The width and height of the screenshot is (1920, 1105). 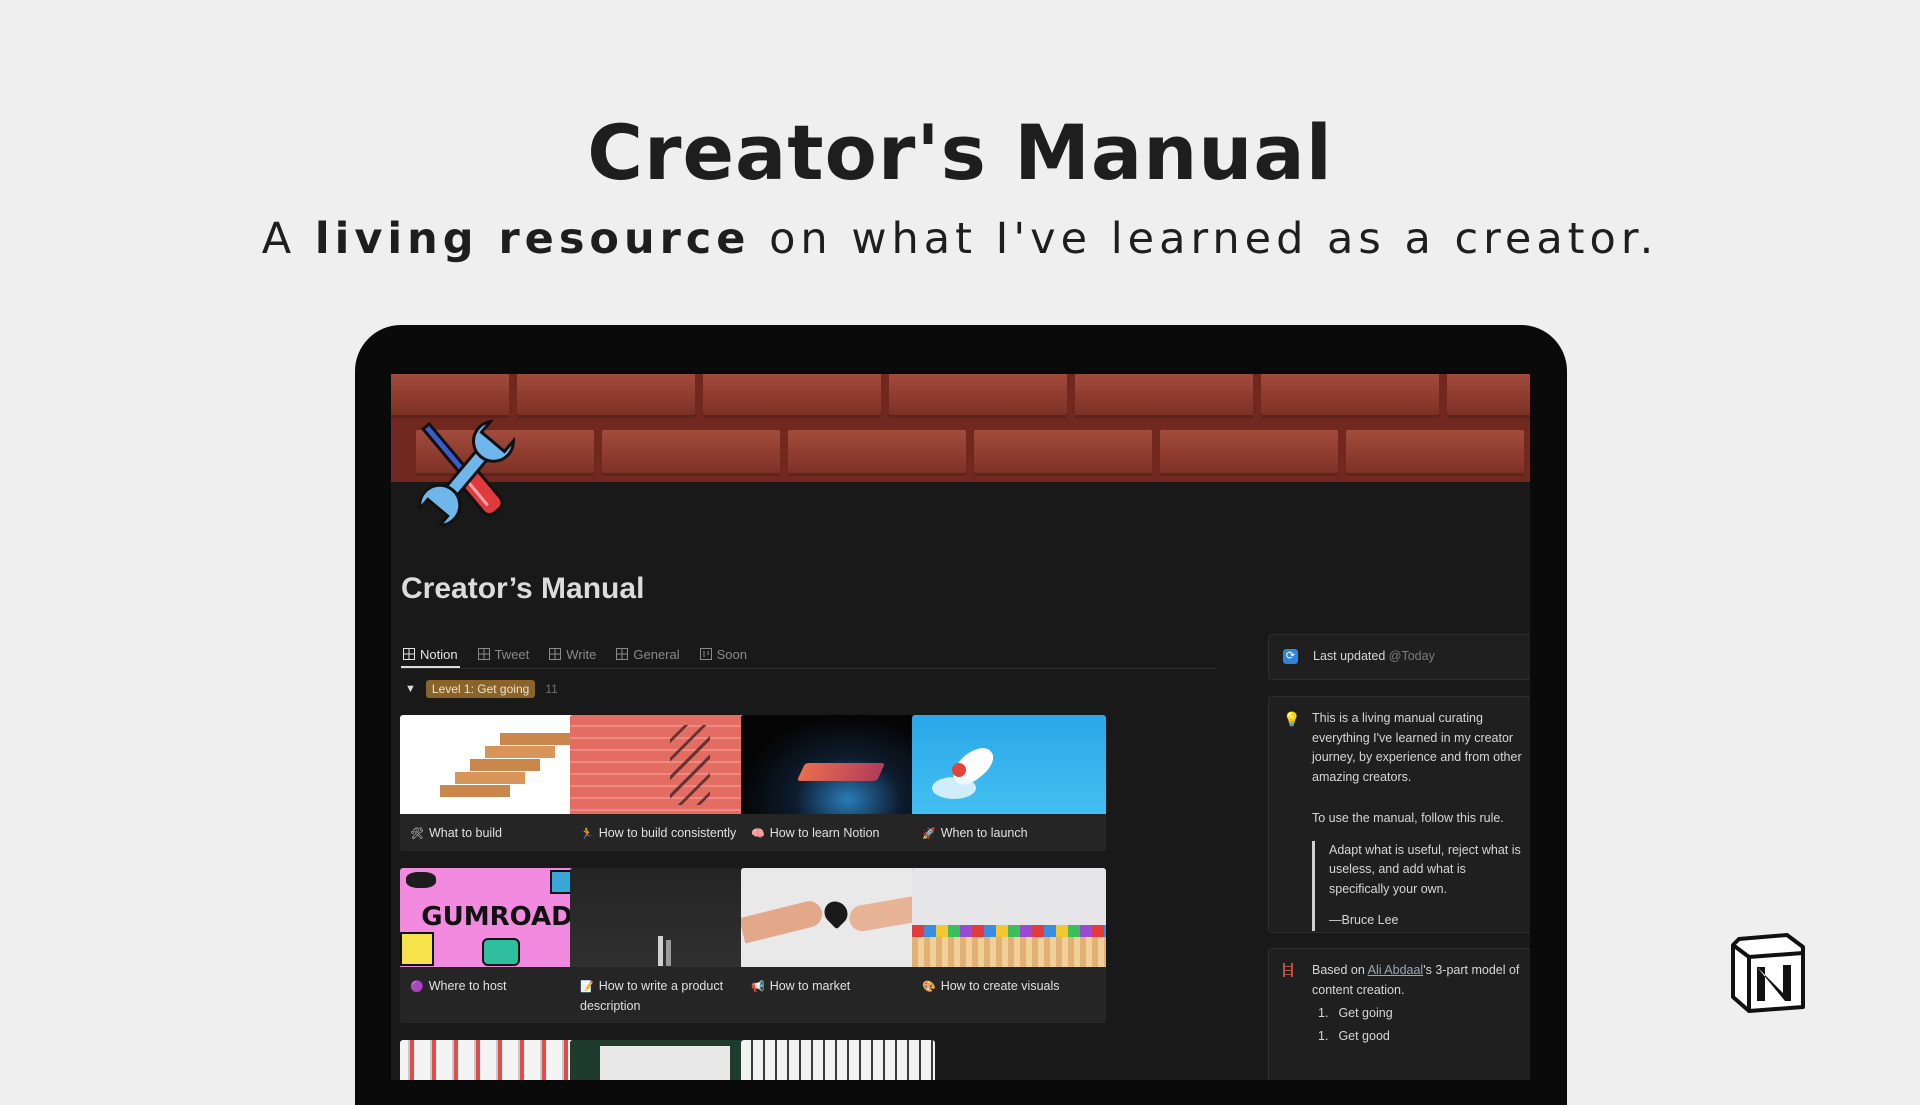 What do you see at coordinates (1396, 970) in the screenshot?
I see `ali-abdaal-link: Ali Abdaal` at bounding box center [1396, 970].